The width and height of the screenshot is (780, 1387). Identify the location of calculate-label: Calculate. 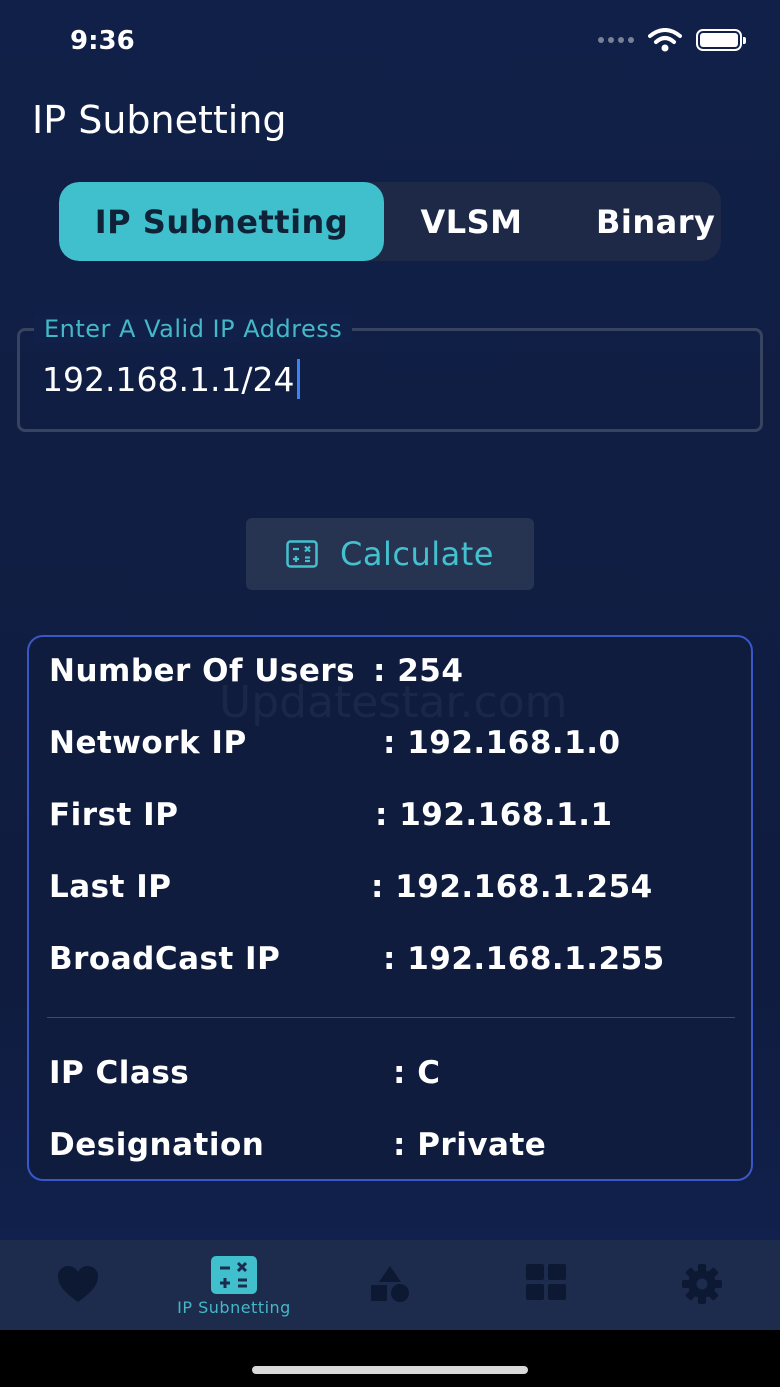
(417, 554).